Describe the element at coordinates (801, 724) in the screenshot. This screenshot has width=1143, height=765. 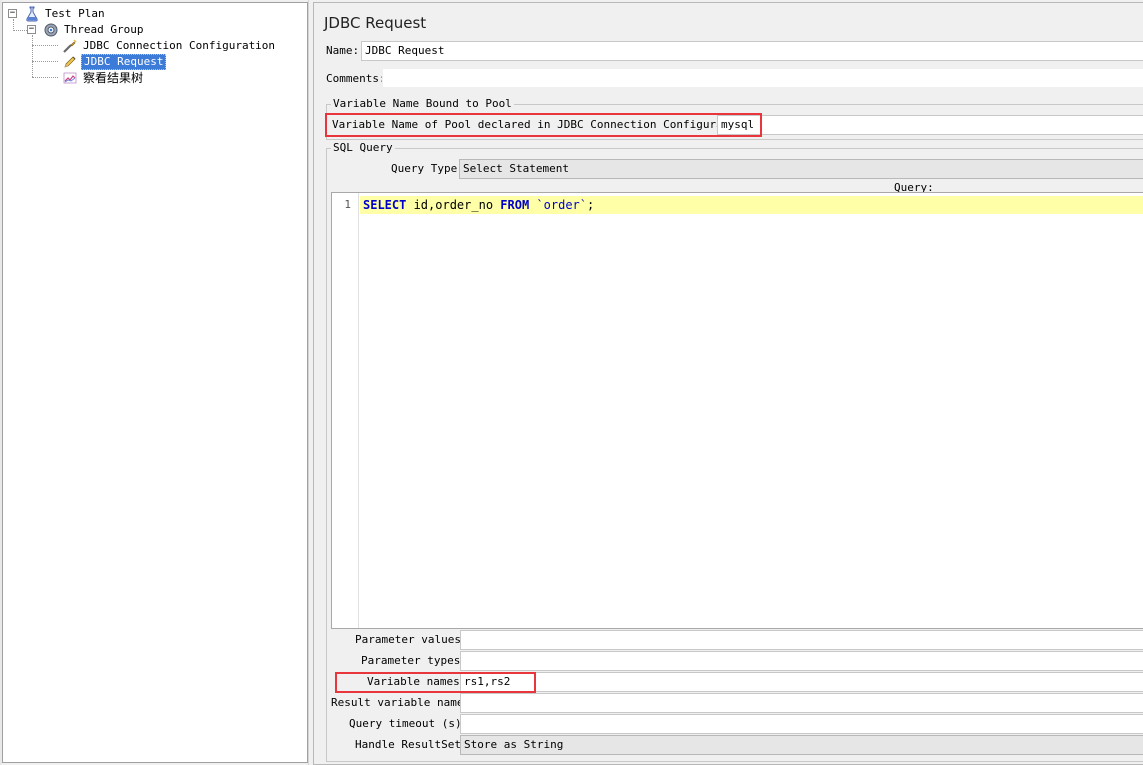
I see `query-timeout-input` at that location.